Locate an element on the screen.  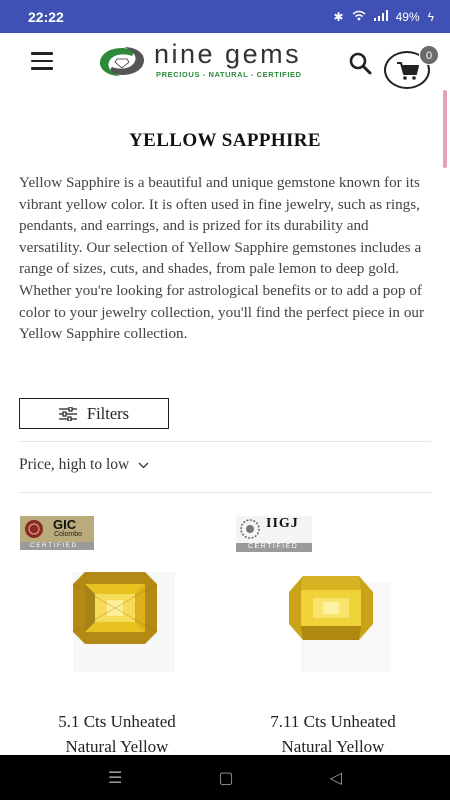
home-icon: ▢ is located at coordinates (225, 777).